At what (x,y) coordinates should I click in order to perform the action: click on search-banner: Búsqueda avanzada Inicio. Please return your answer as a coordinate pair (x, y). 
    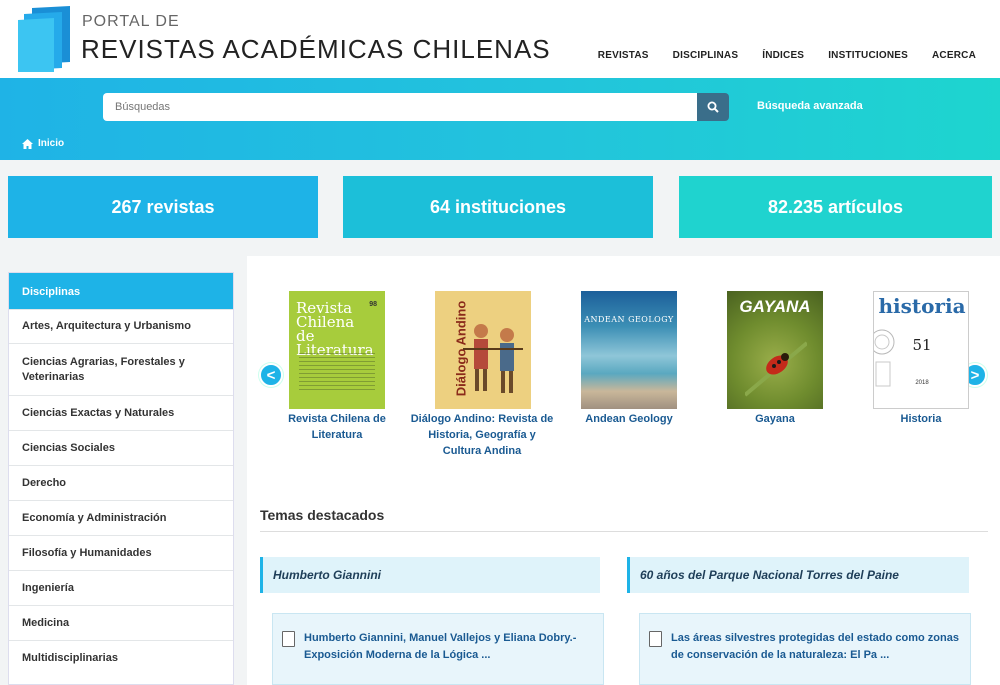
    Looking at the image, I should click on (500, 119).